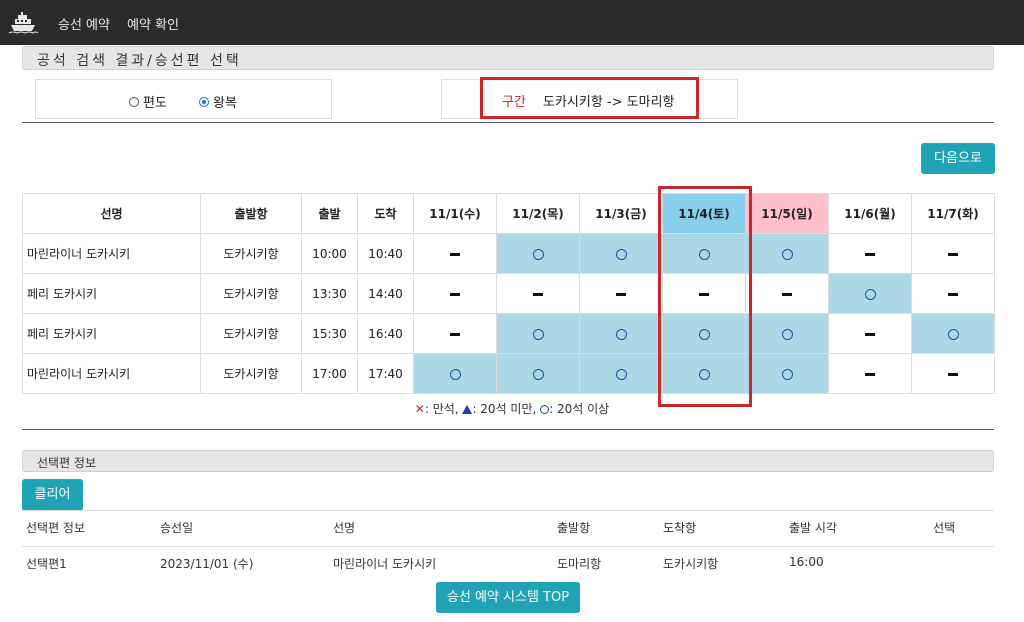 This screenshot has width=1024, height=622. What do you see at coordinates (806, 562) in the screenshot?
I see `selected-departure-time: 16:00` at bounding box center [806, 562].